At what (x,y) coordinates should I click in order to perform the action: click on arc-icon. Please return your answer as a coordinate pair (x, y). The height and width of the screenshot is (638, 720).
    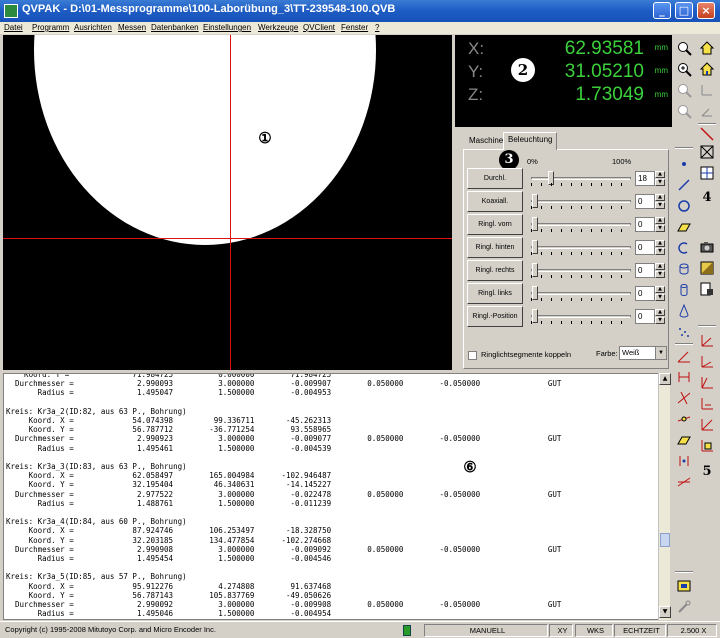
    Looking at the image, I should click on (684, 248).